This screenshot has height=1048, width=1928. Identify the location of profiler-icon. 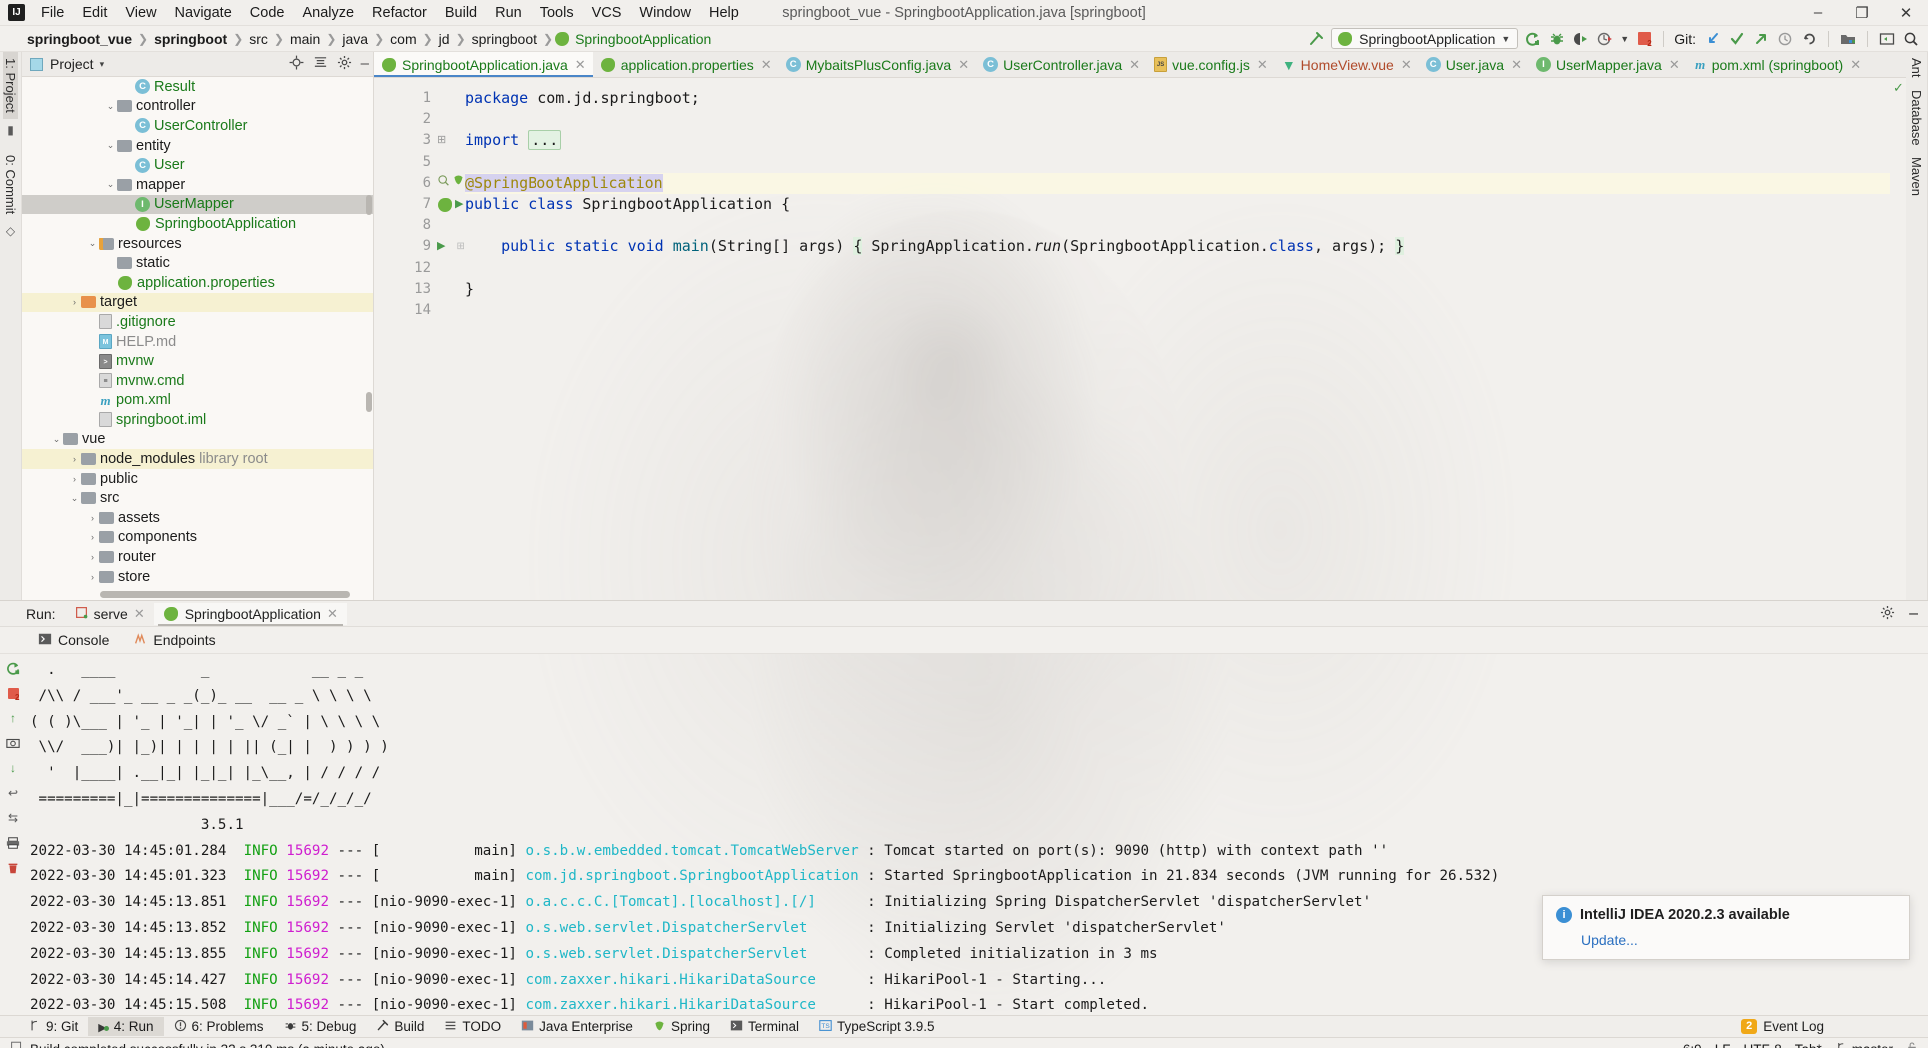
(1605, 39).